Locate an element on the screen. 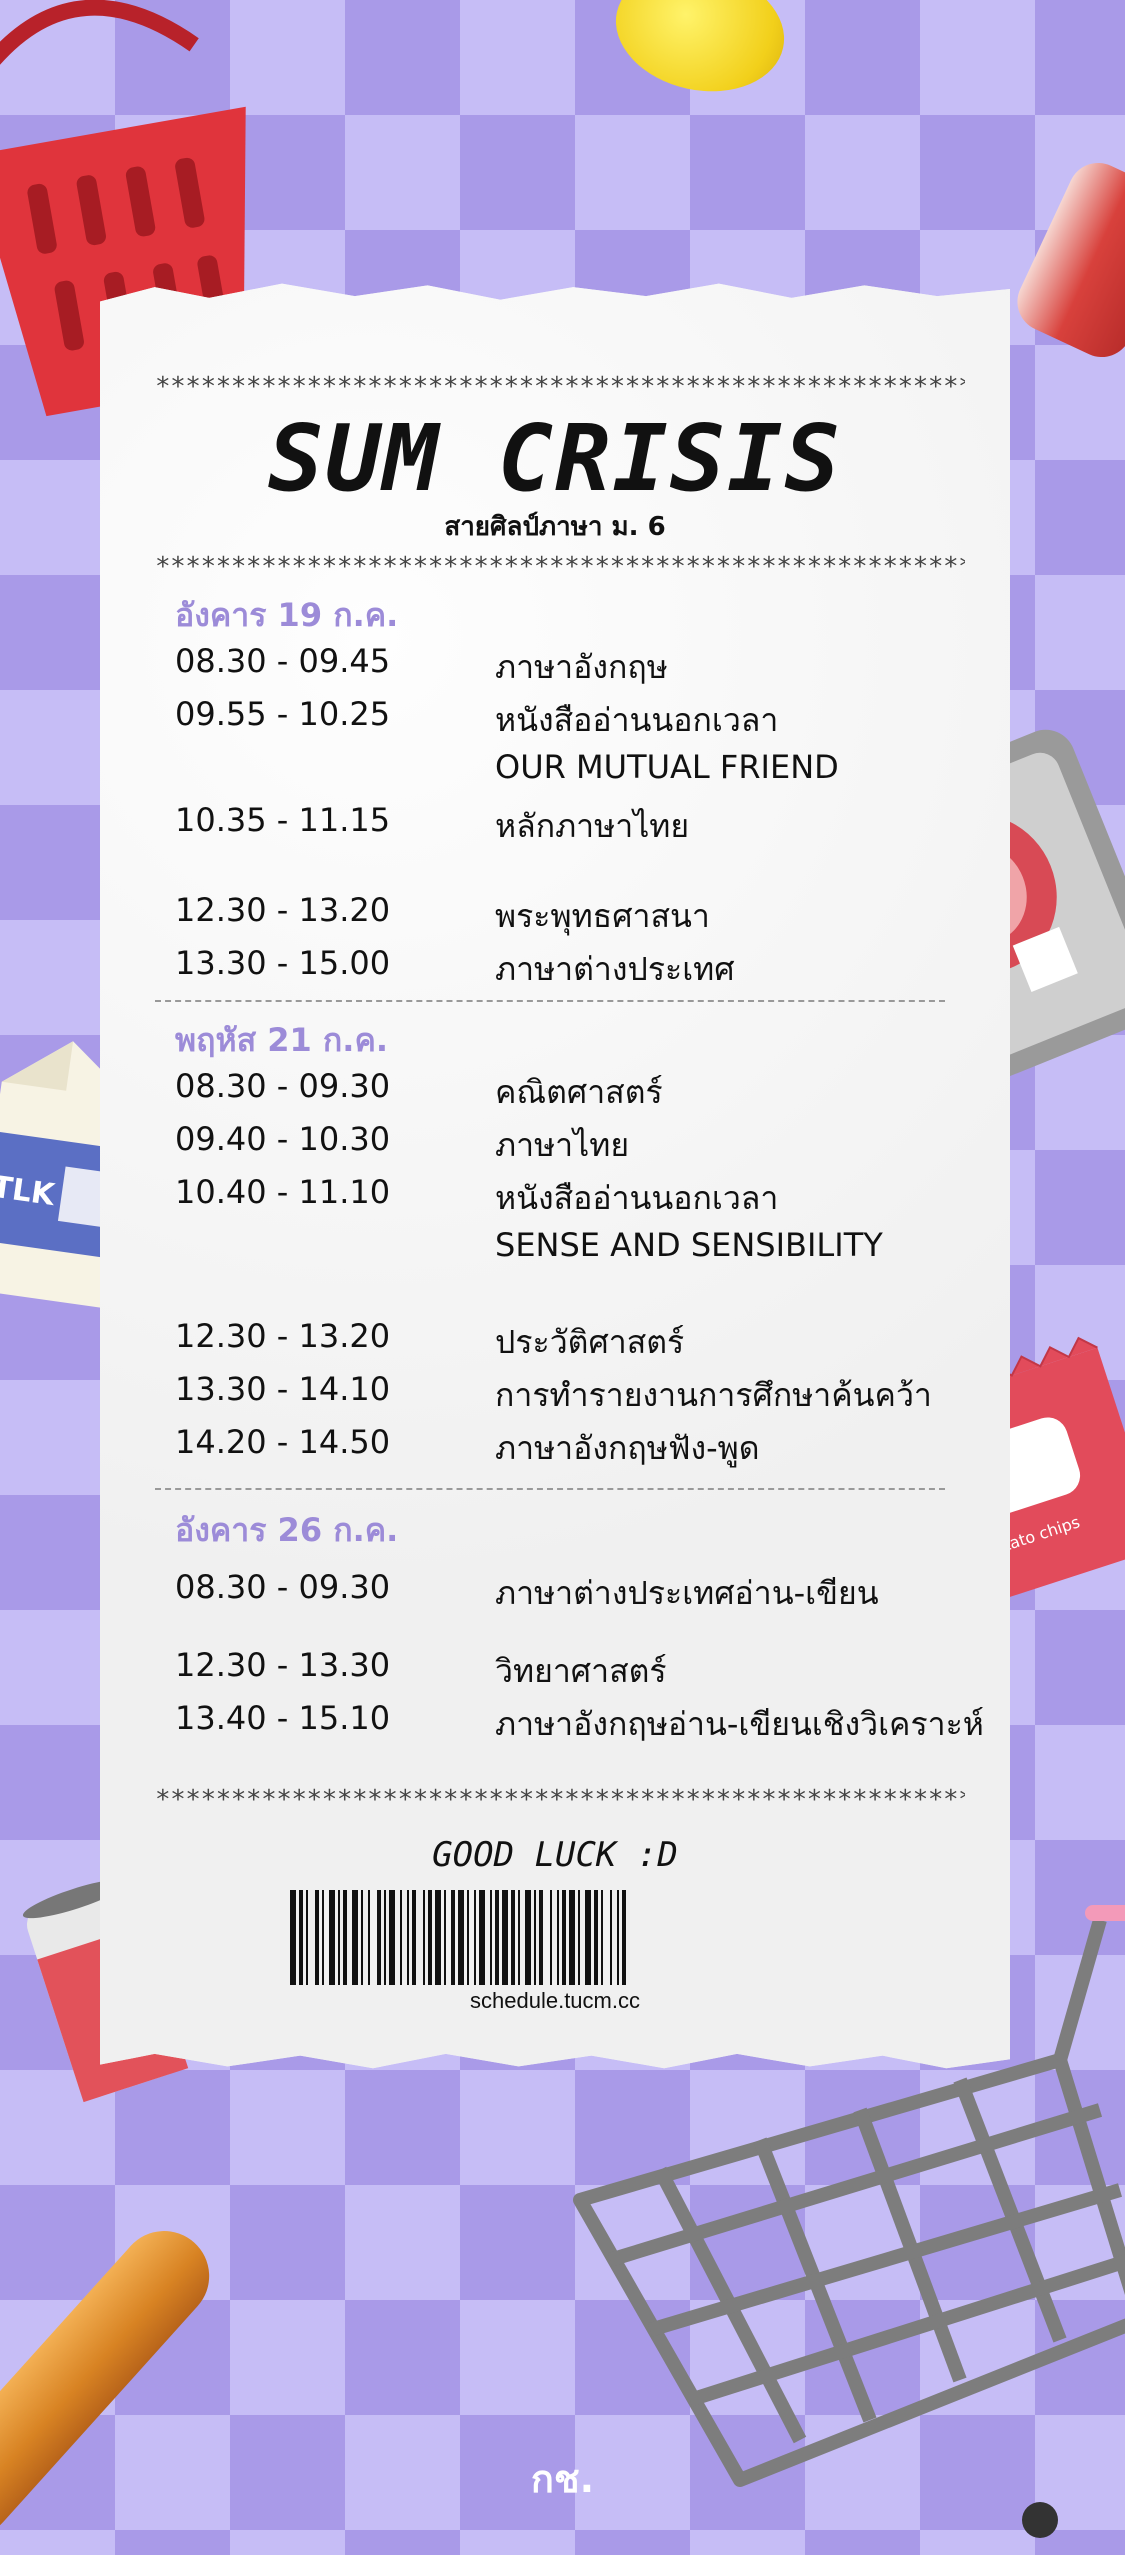 Image resolution: width=1125 pixels, height=2555 pixels. day-label: อังคาร 19 ก.ค. is located at coordinates (287, 615).